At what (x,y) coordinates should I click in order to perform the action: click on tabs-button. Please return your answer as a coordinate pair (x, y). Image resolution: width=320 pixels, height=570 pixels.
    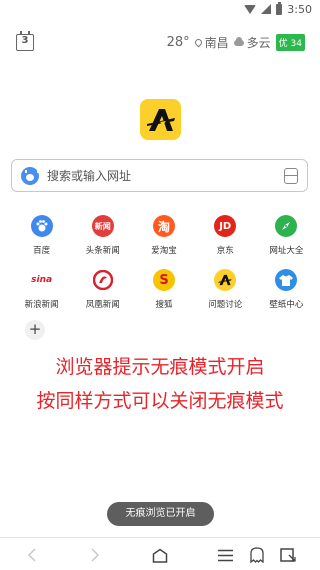
    Looking at the image, I should click on (288, 555).